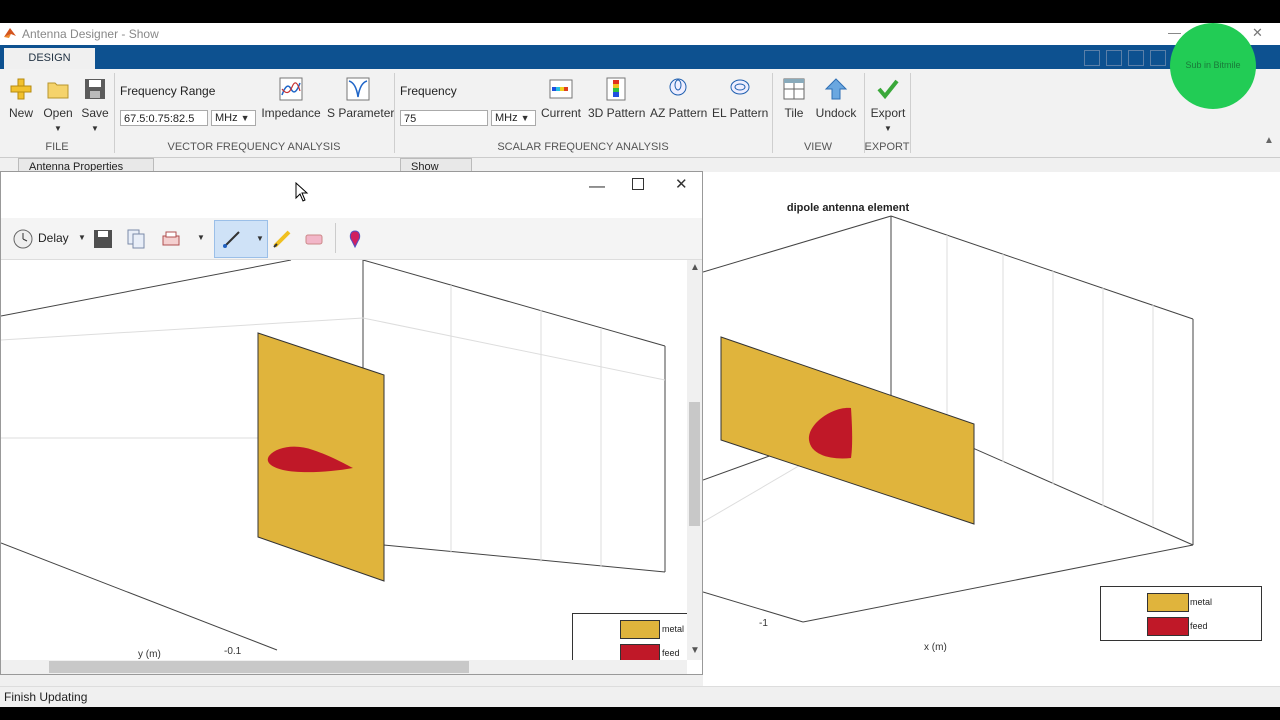 The image size is (1280, 720). I want to click on title-bar: Antenna Designer - Show — ✕, so click(640, 34).